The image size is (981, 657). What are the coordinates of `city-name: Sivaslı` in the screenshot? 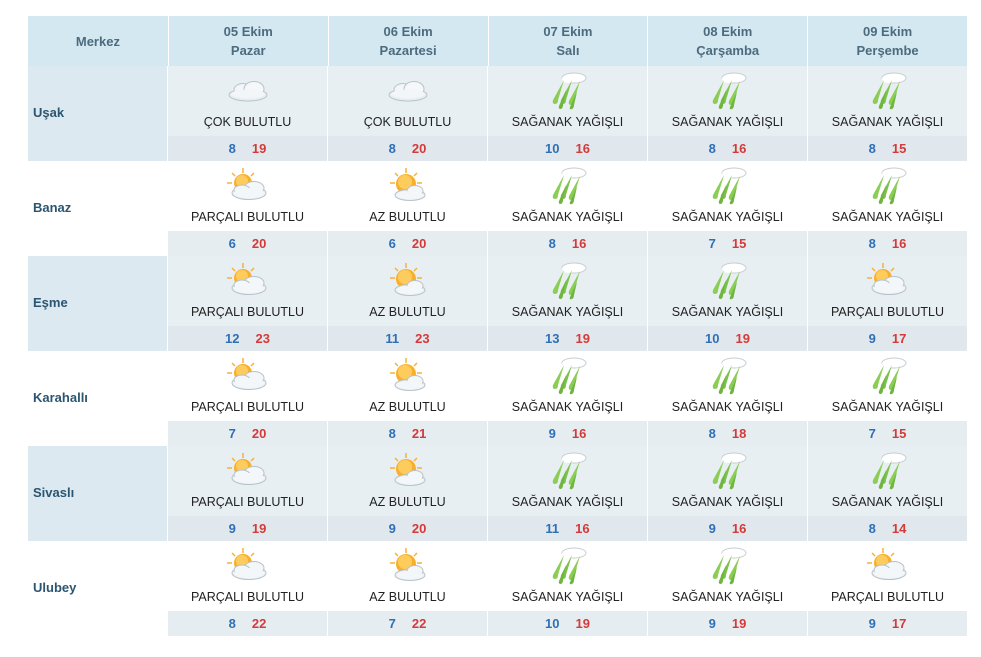 It's located at (98, 493).